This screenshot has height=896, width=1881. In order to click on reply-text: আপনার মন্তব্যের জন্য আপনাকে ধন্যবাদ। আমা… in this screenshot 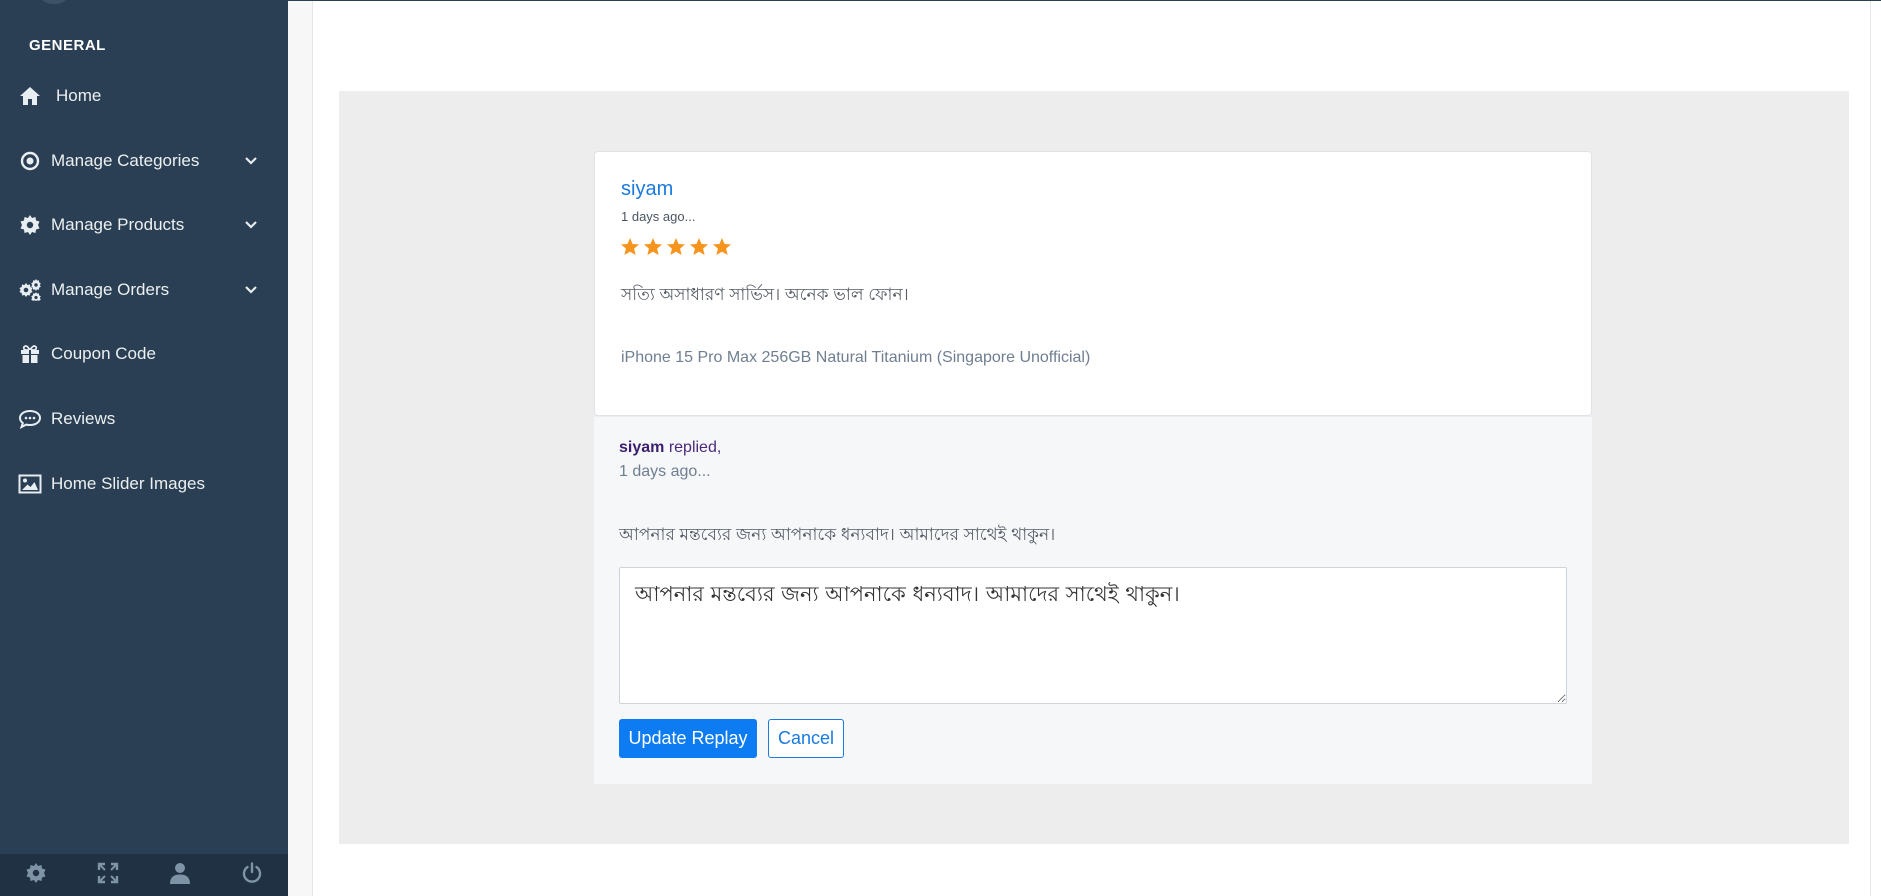, I will do `click(837, 534)`.